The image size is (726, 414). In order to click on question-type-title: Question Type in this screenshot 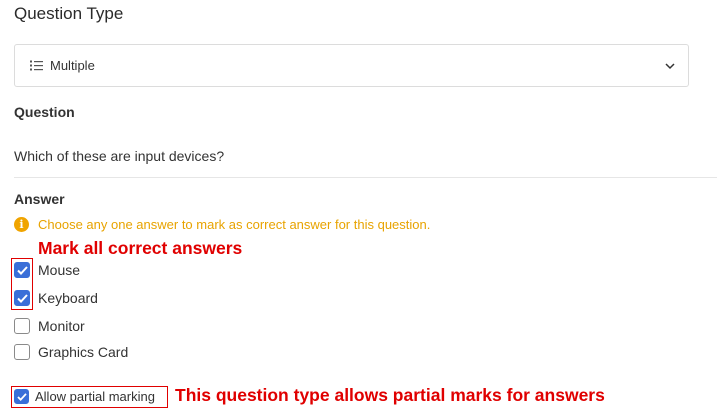, I will do `click(69, 13)`.